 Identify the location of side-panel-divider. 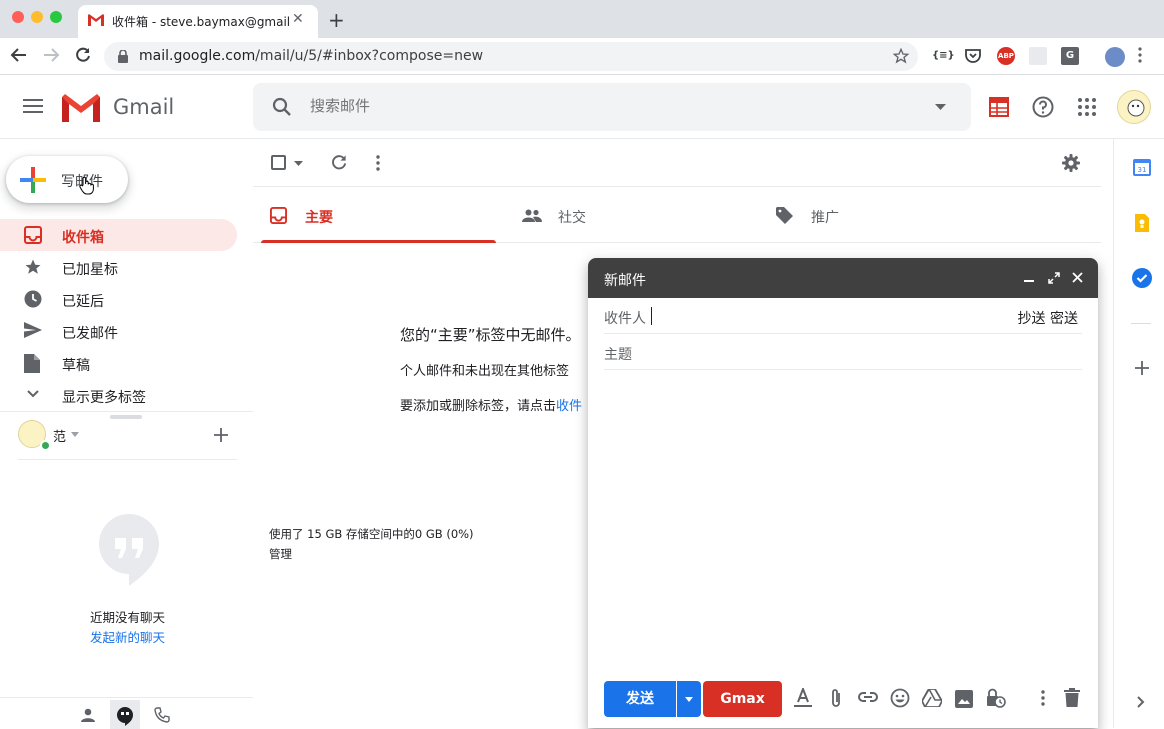
(1141, 323).